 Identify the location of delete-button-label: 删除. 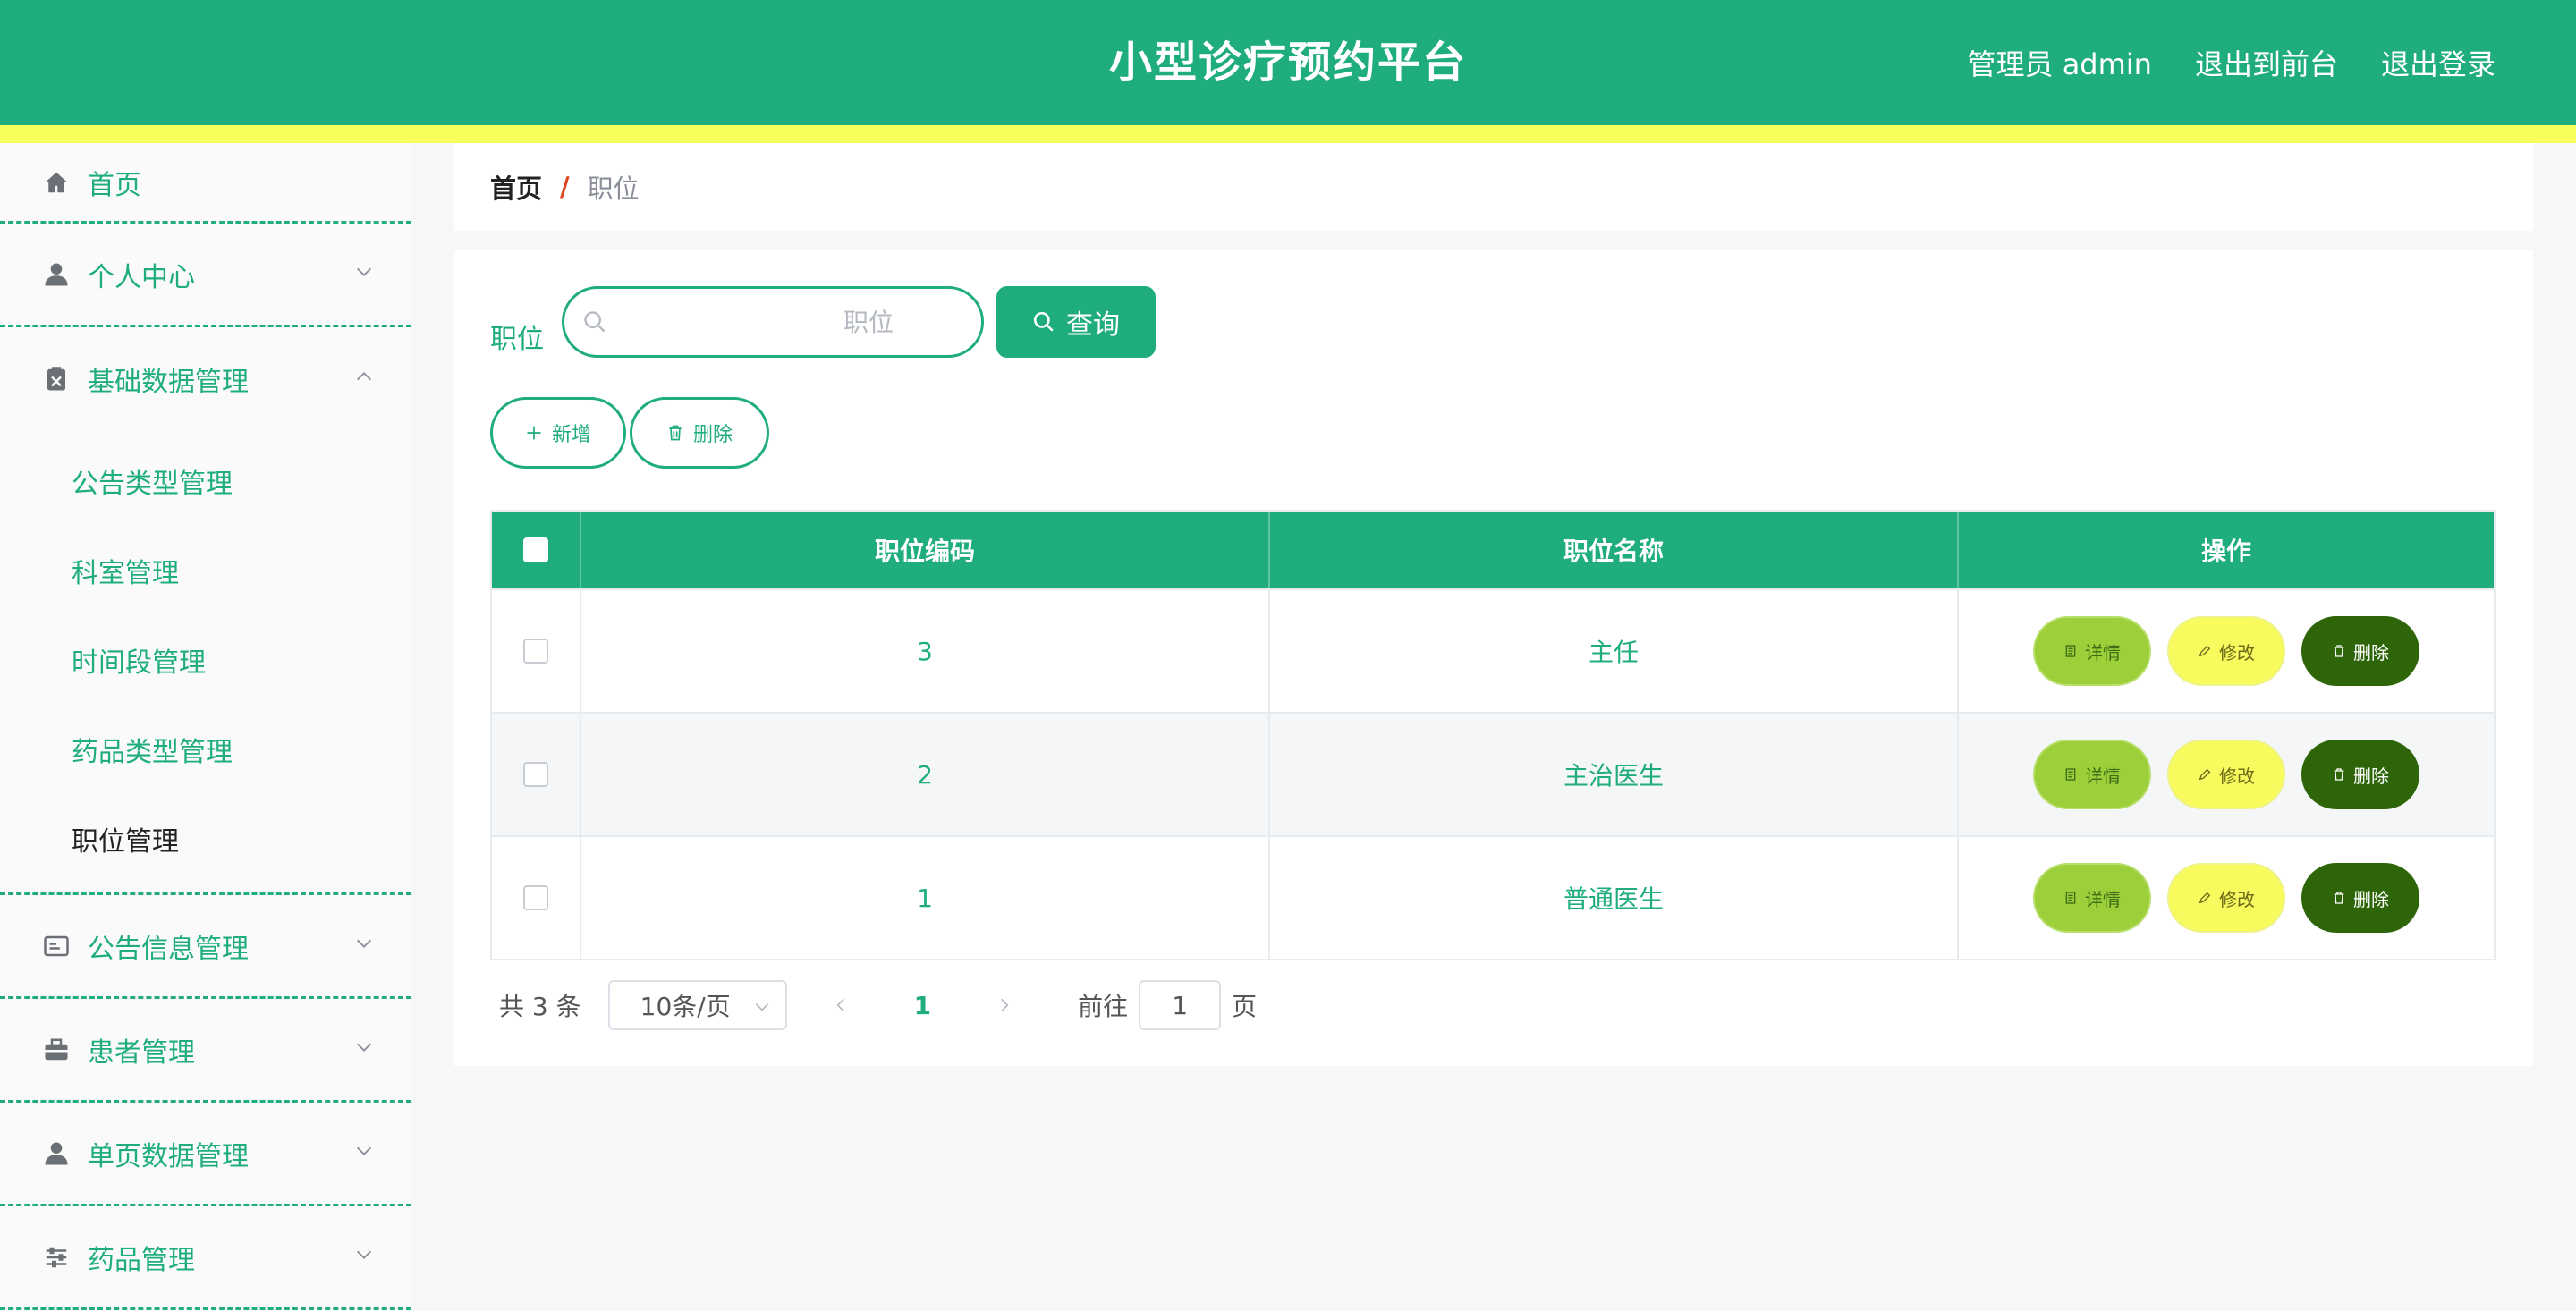
(2371, 776).